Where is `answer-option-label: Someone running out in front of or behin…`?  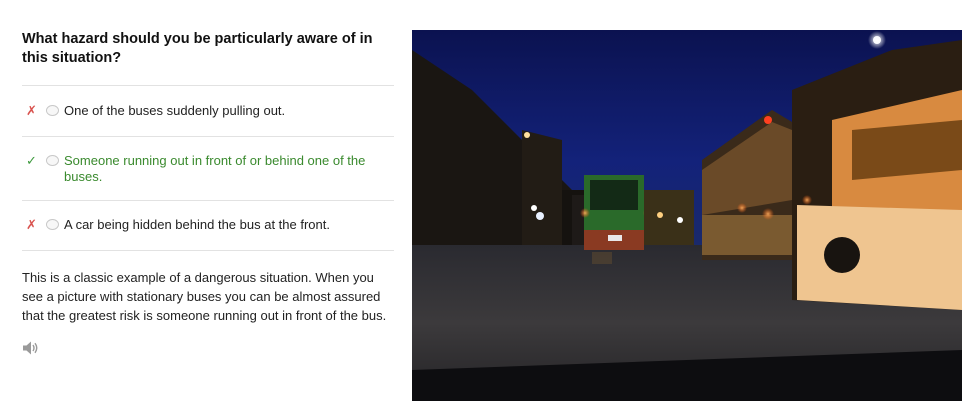 answer-option-label: Someone running out in front of or behin… is located at coordinates (215, 168).